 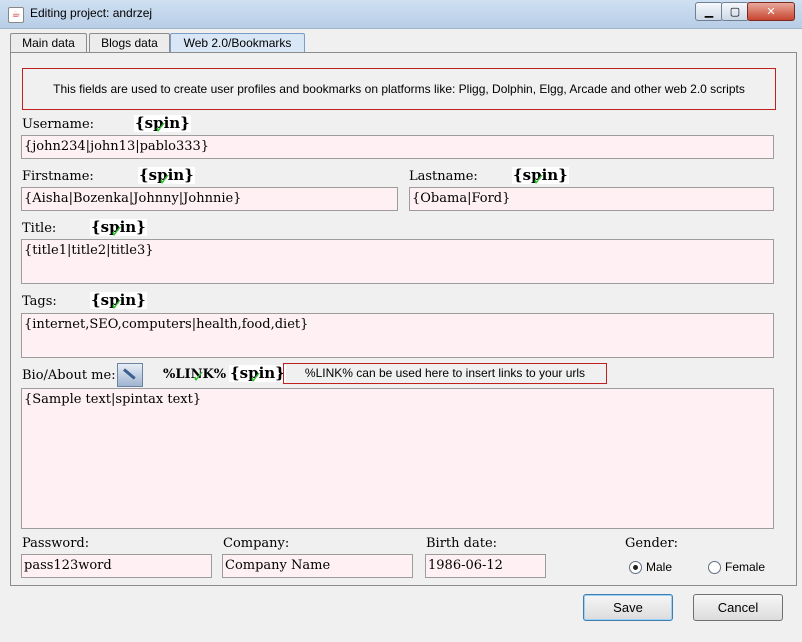 What do you see at coordinates (237, 42) in the screenshot?
I see `tab-web20-bookmarks: Web 2.0/Bookmarks` at bounding box center [237, 42].